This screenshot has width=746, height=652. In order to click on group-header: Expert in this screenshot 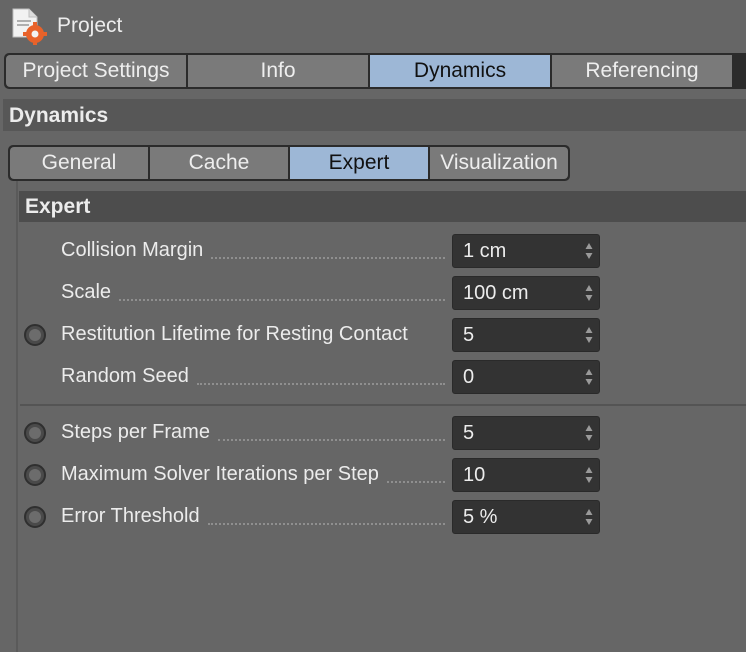, I will do `click(382, 206)`.